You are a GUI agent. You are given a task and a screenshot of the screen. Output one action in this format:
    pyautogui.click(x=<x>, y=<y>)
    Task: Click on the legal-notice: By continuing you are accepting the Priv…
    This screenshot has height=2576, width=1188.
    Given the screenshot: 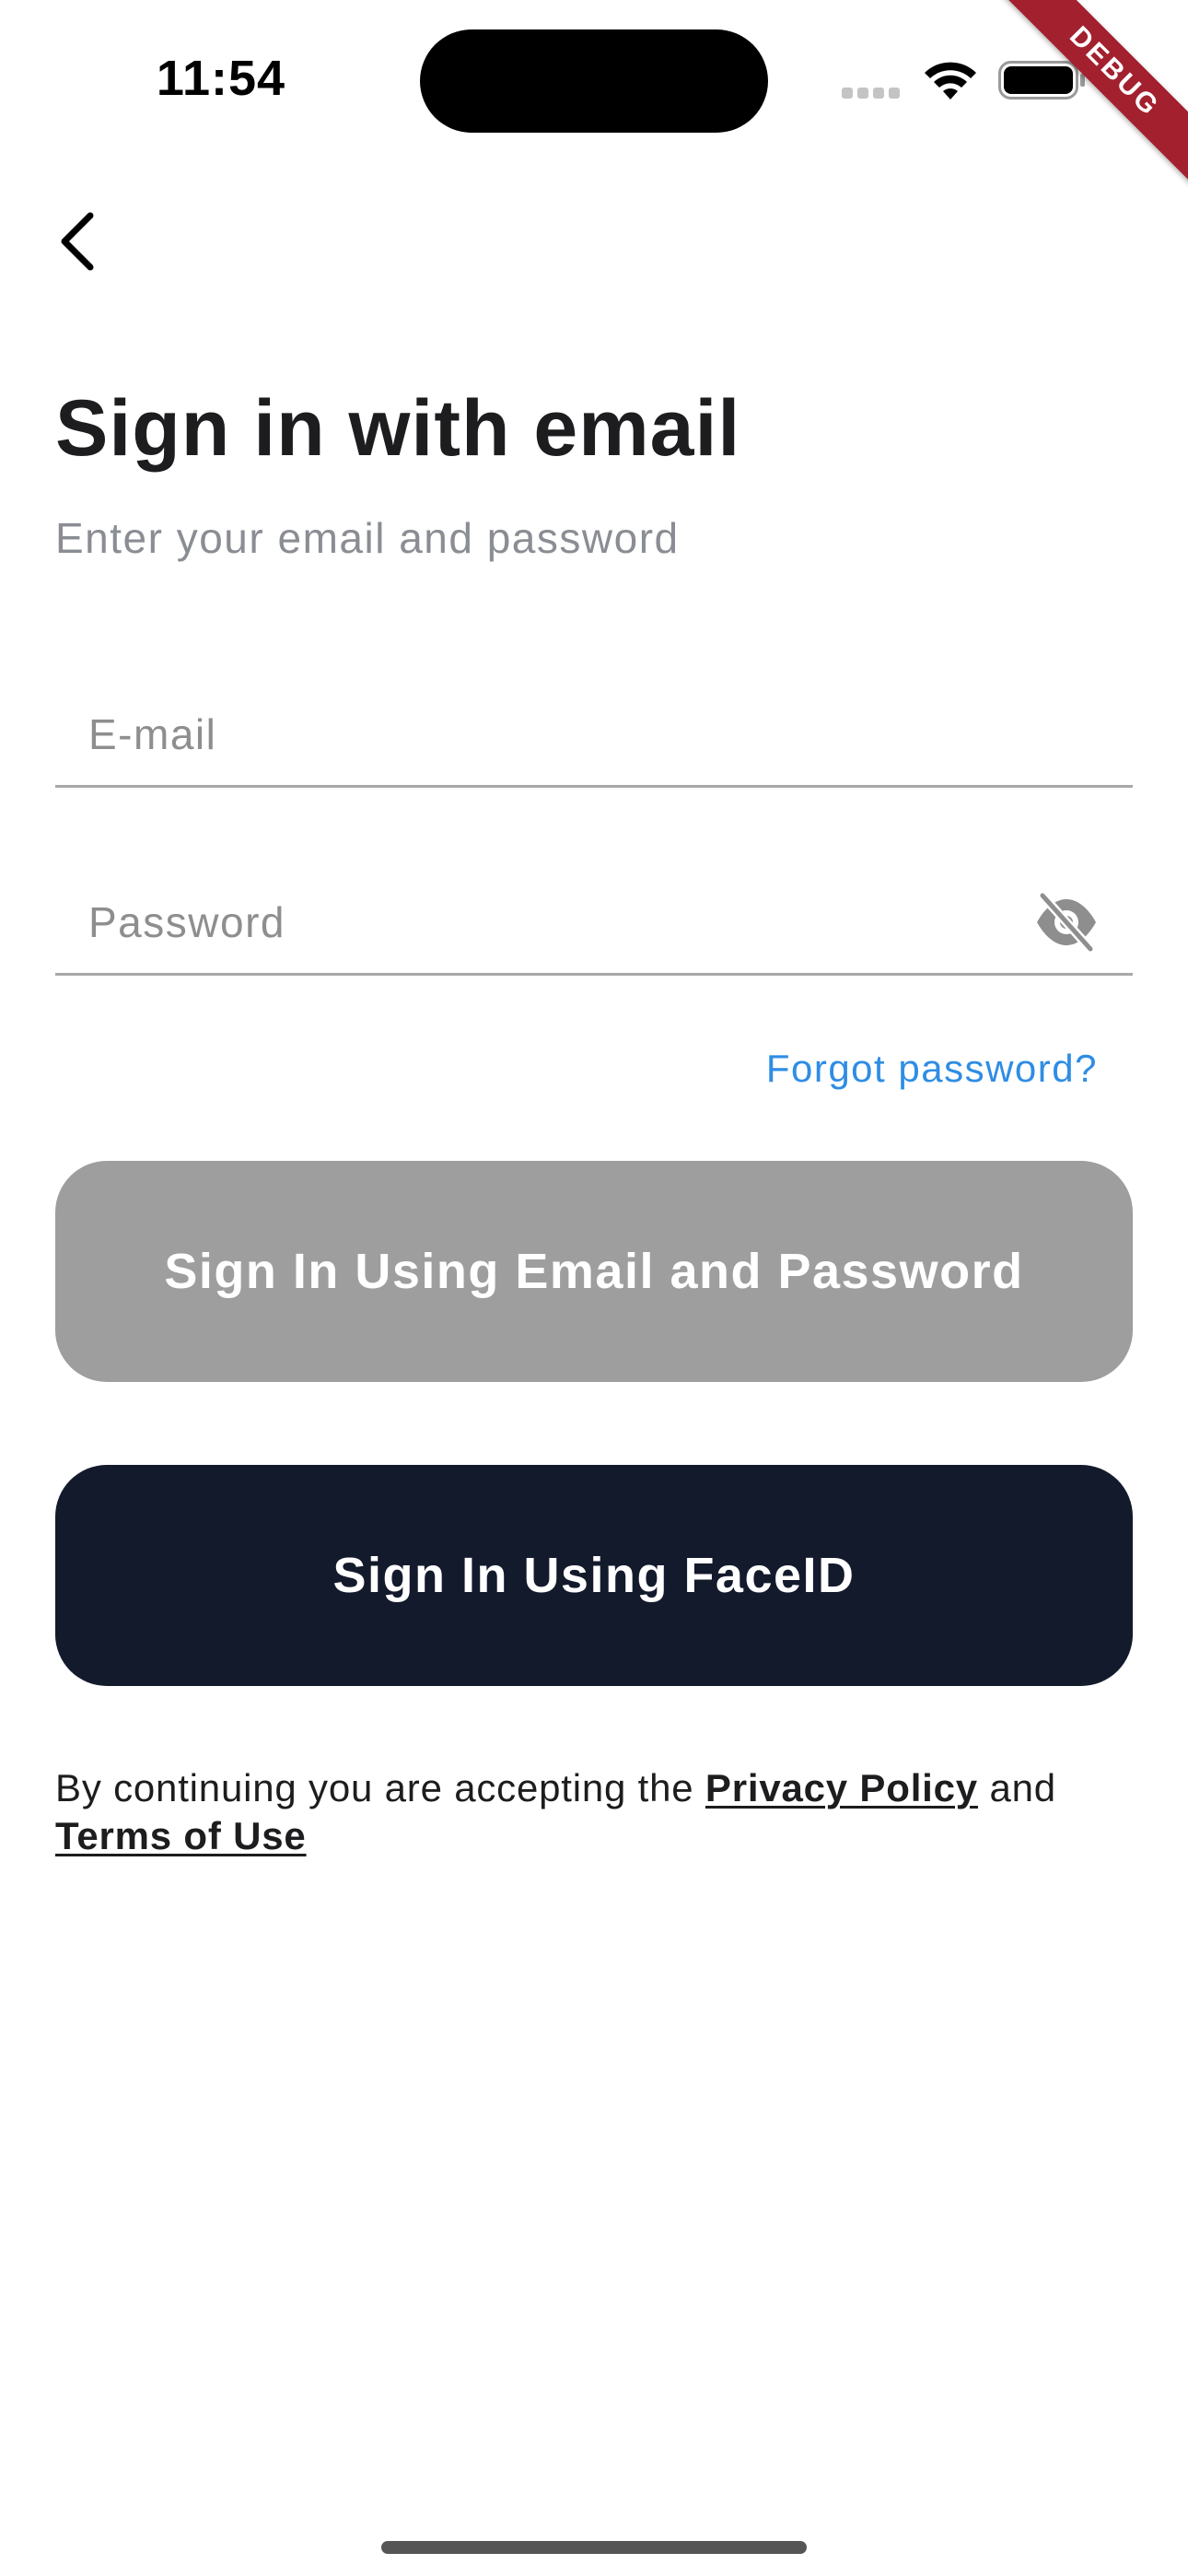 What is the action you would take?
    pyautogui.click(x=598, y=1812)
    